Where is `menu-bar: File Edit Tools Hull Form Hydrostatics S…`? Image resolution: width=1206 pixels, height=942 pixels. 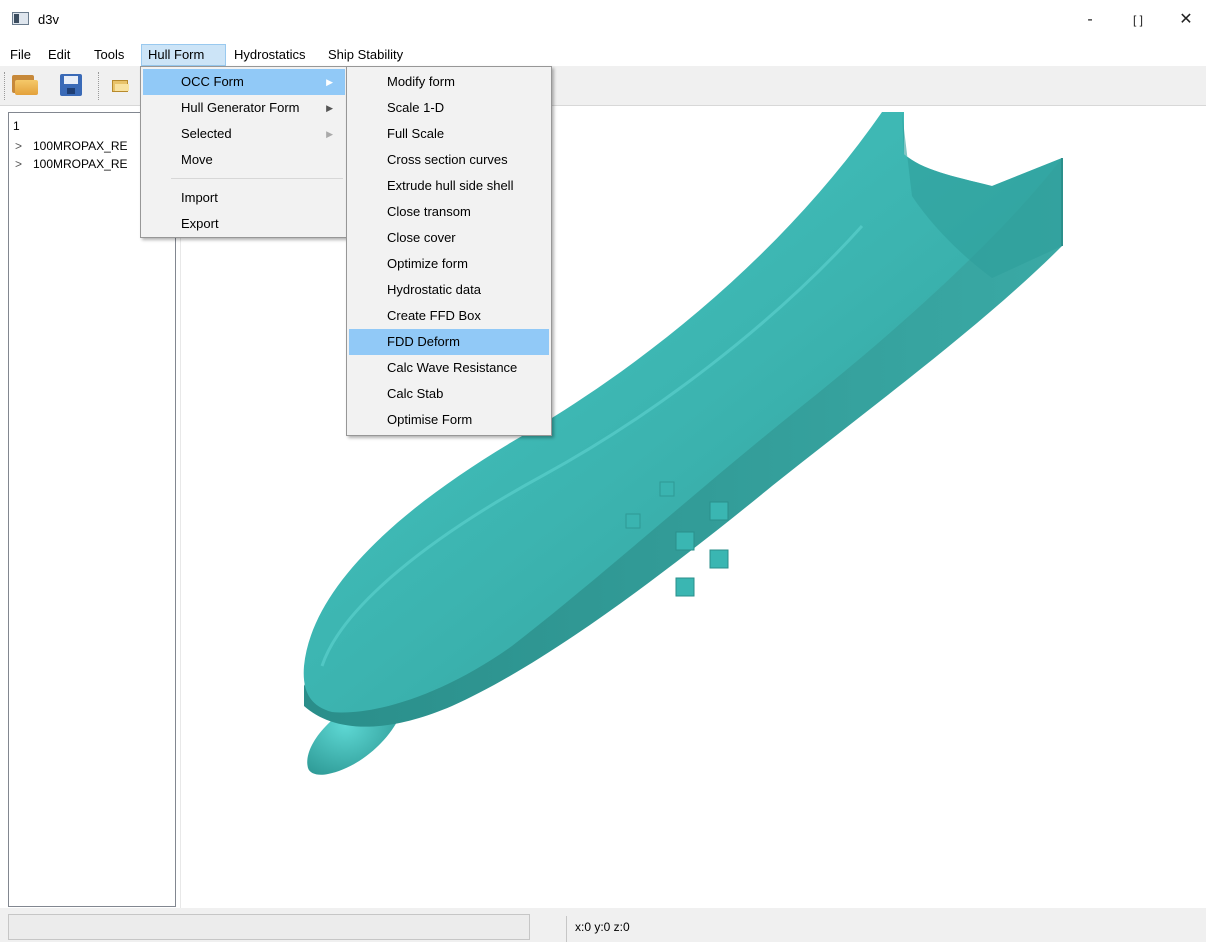
menu-bar: File Edit Tools Hull Form Hydrostatics S… is located at coordinates (603, 55).